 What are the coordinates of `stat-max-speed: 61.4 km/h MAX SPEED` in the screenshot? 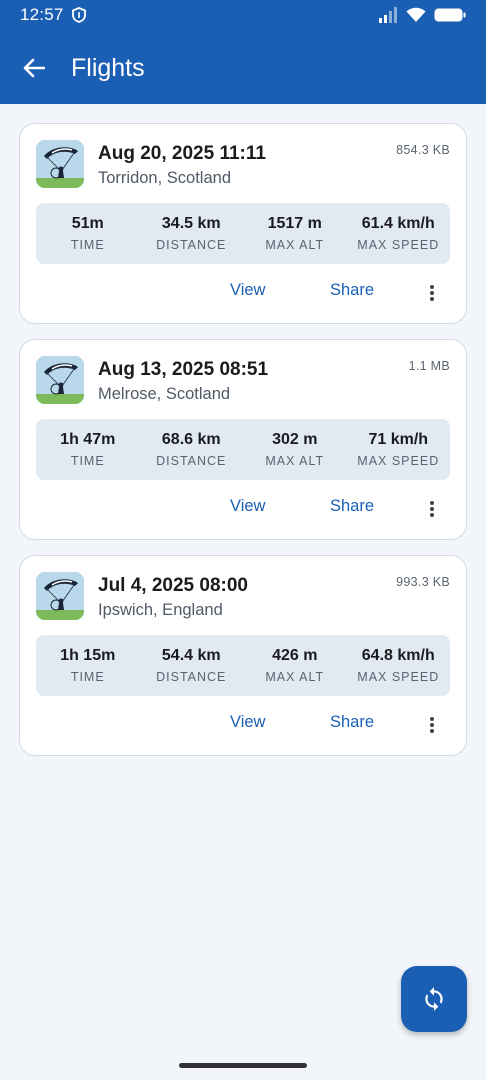 It's located at (399, 233).